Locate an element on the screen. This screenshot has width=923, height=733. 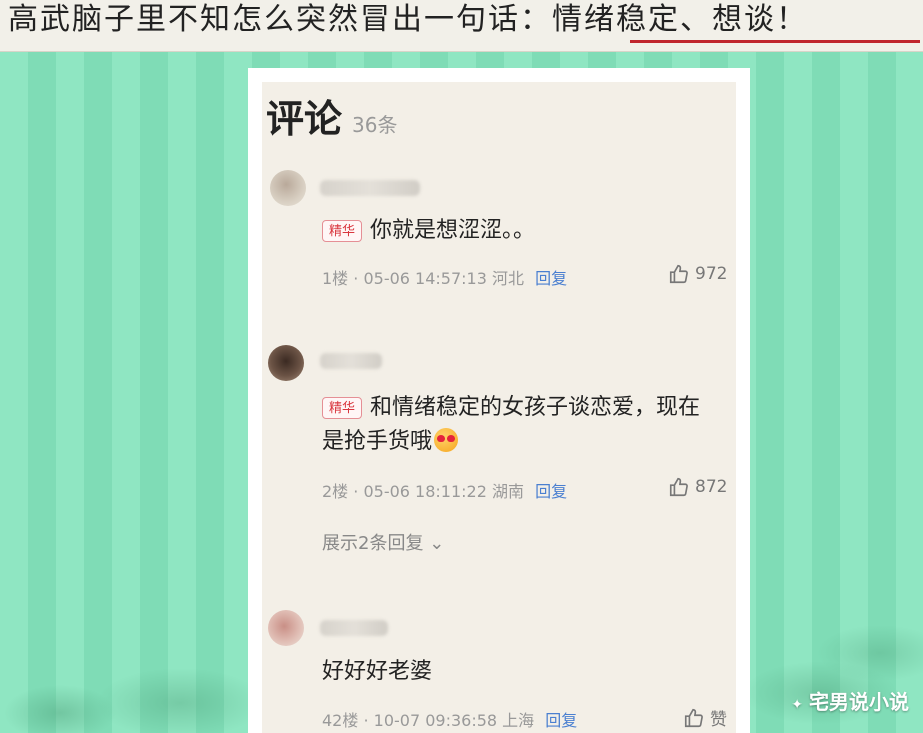
like-button: 赞 is located at coordinates (705, 717).